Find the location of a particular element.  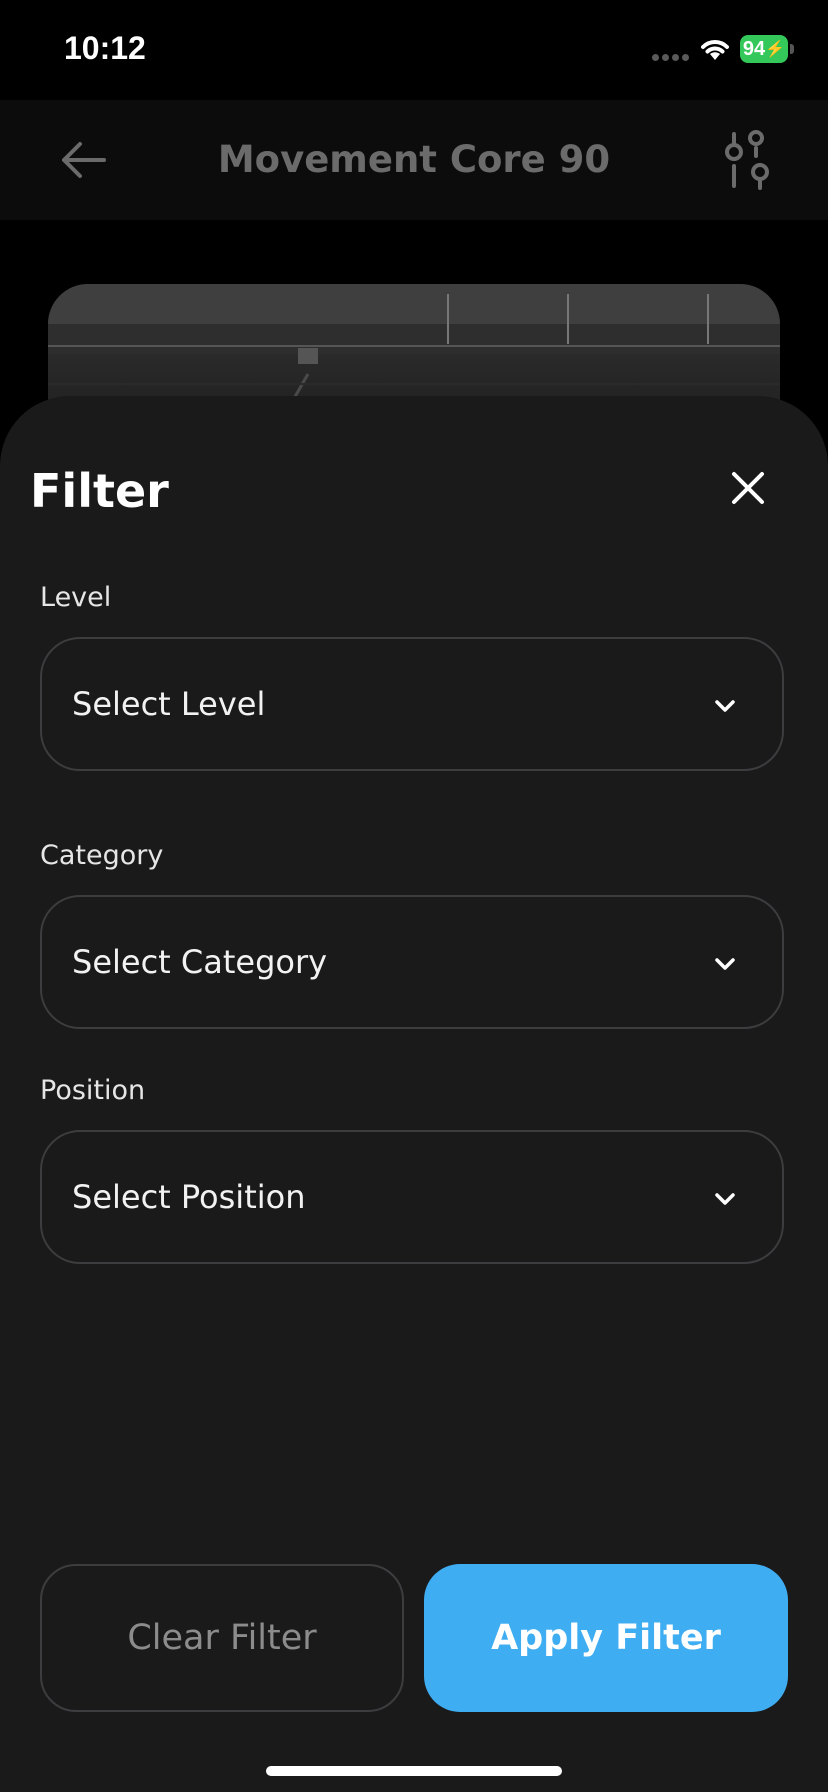

level-label: Level is located at coordinates (76, 597).